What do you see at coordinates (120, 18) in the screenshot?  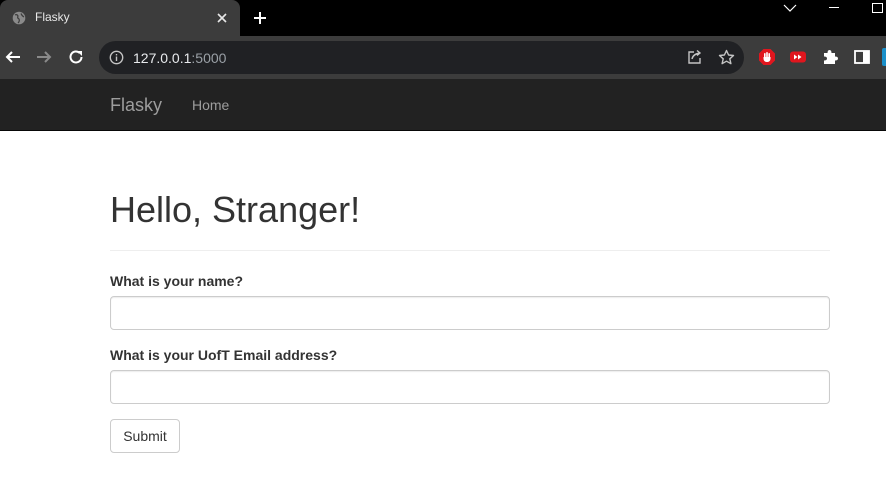 I see `browser-tab: Flasky` at bounding box center [120, 18].